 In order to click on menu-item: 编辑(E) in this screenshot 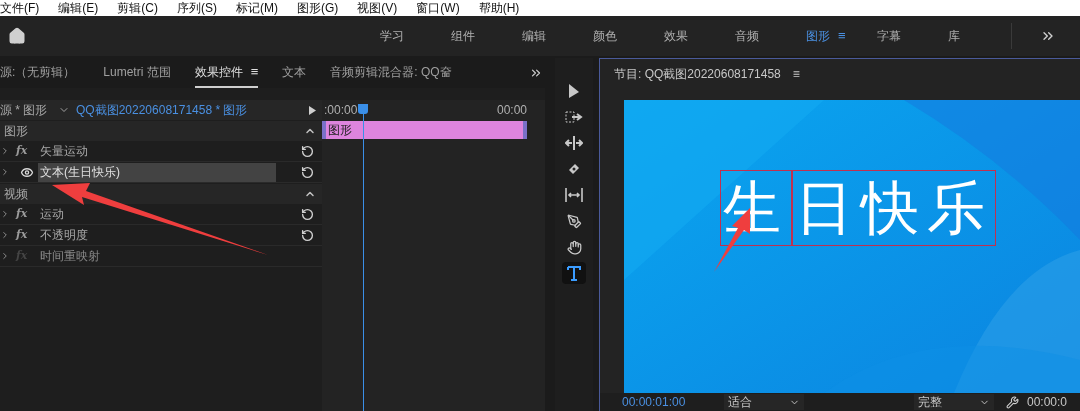, I will do `click(78, 8)`.